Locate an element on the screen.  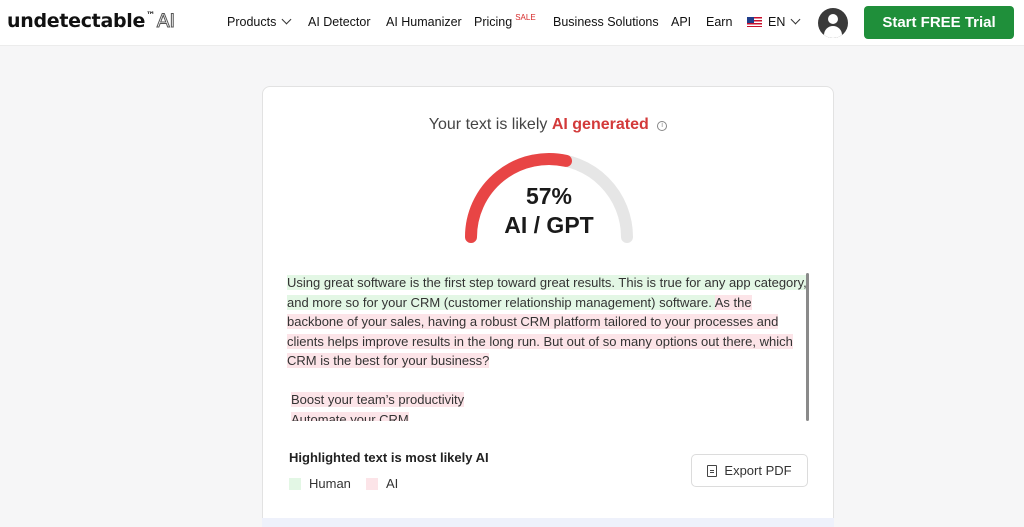
nav-pricing: Pricing SALE is located at coordinates (505, 21).